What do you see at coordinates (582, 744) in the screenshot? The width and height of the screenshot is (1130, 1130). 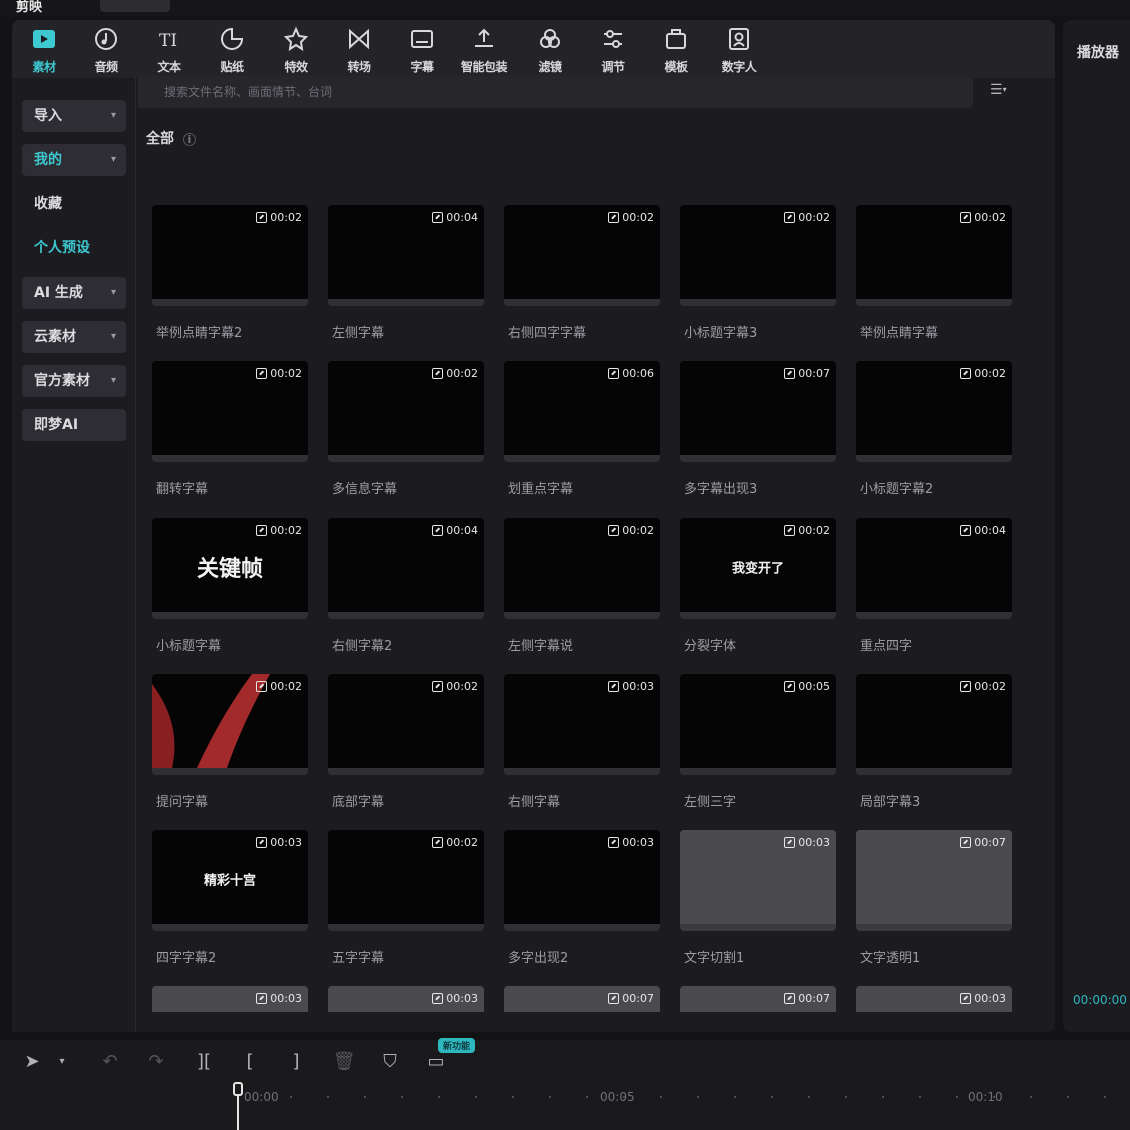 I see `media-card: 00:03 右侧字幕` at bounding box center [582, 744].